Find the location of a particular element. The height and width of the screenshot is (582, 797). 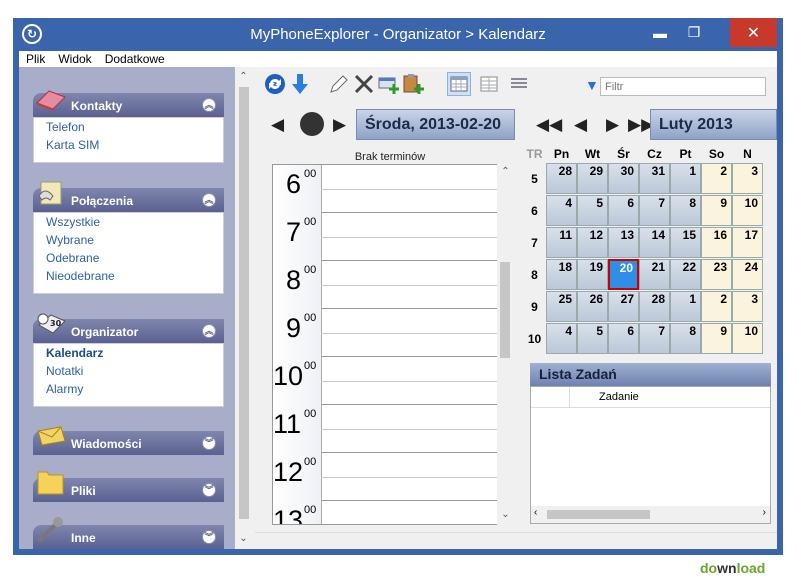

hour-slot: 9 00 is located at coordinates (388, 333).